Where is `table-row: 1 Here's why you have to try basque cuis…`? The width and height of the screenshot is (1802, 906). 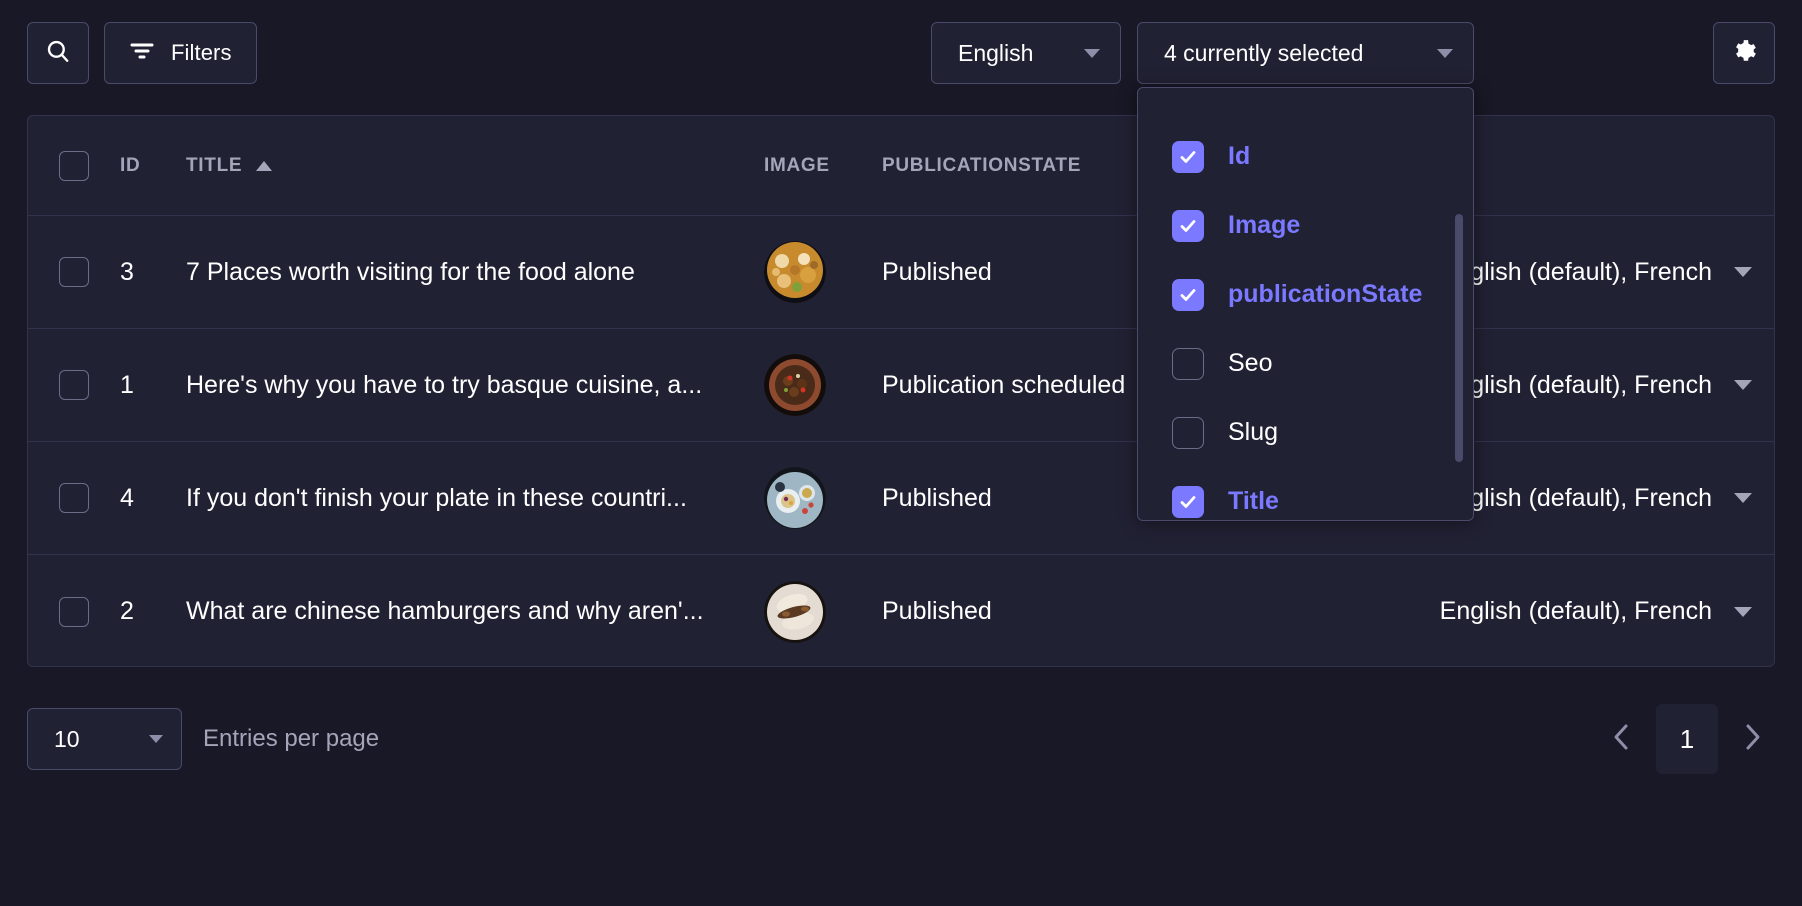
table-row: 1 Here's why you have to try basque cuis… is located at coordinates (901, 385).